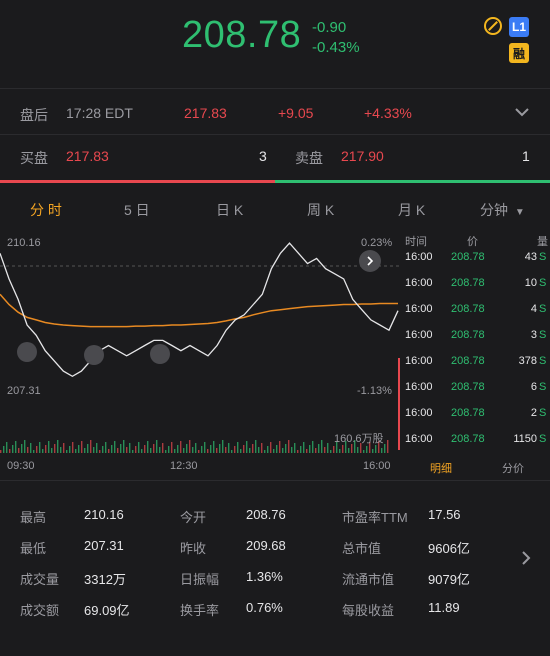  What do you see at coordinates (526, 156) in the screenshot?
I see `ask-size: 1` at bounding box center [526, 156].